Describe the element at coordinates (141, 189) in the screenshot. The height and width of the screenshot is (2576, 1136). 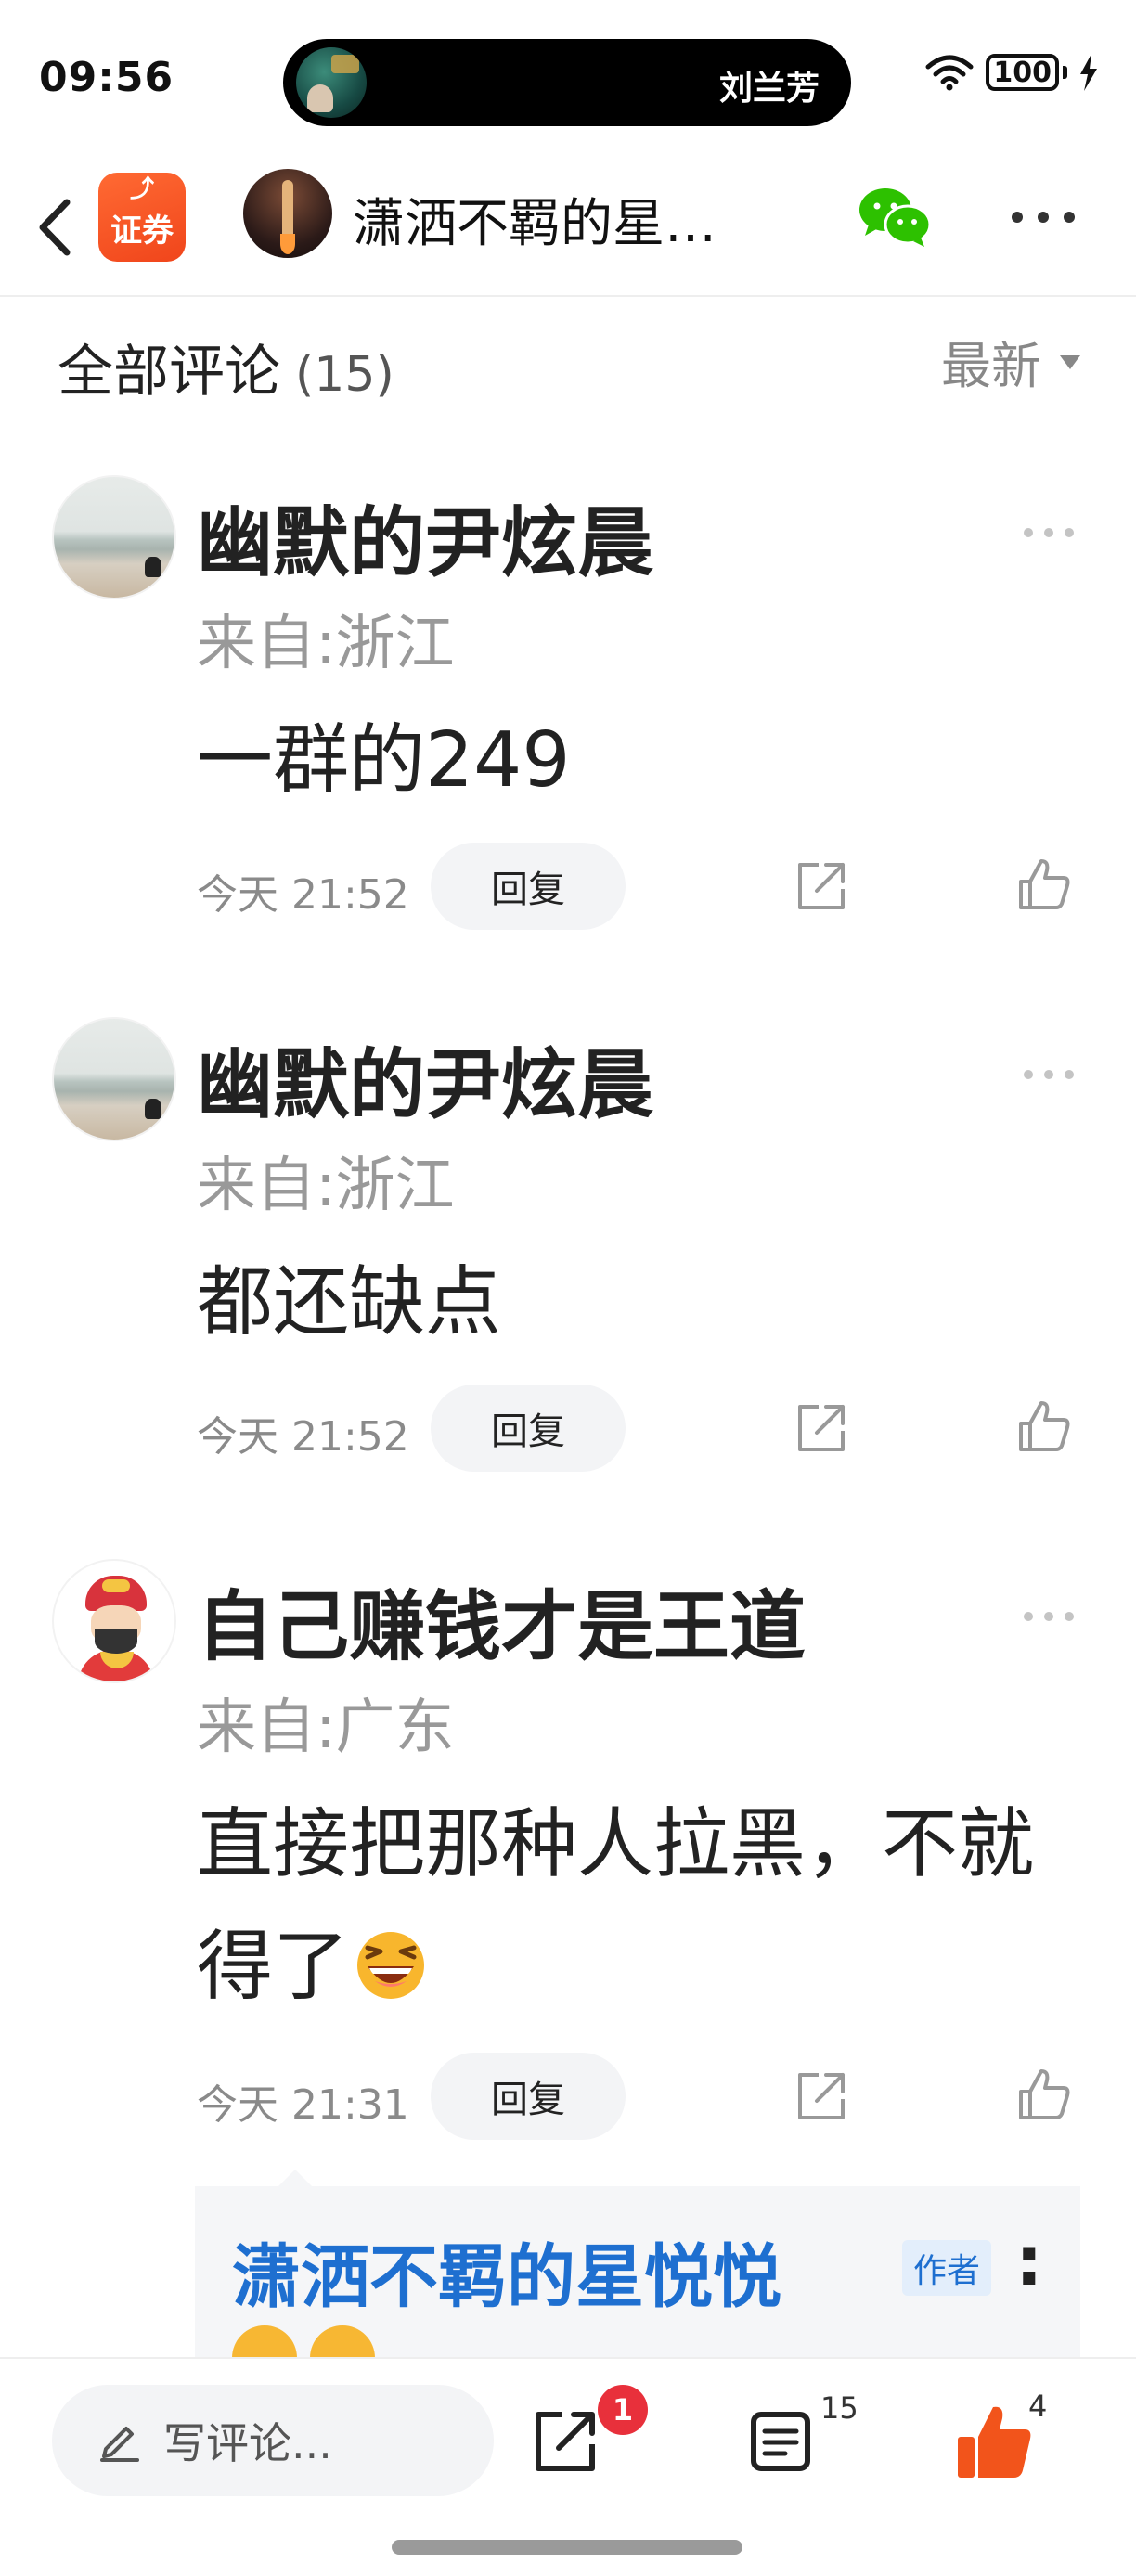
I see `chart-arrow-icon: ⤴` at that location.